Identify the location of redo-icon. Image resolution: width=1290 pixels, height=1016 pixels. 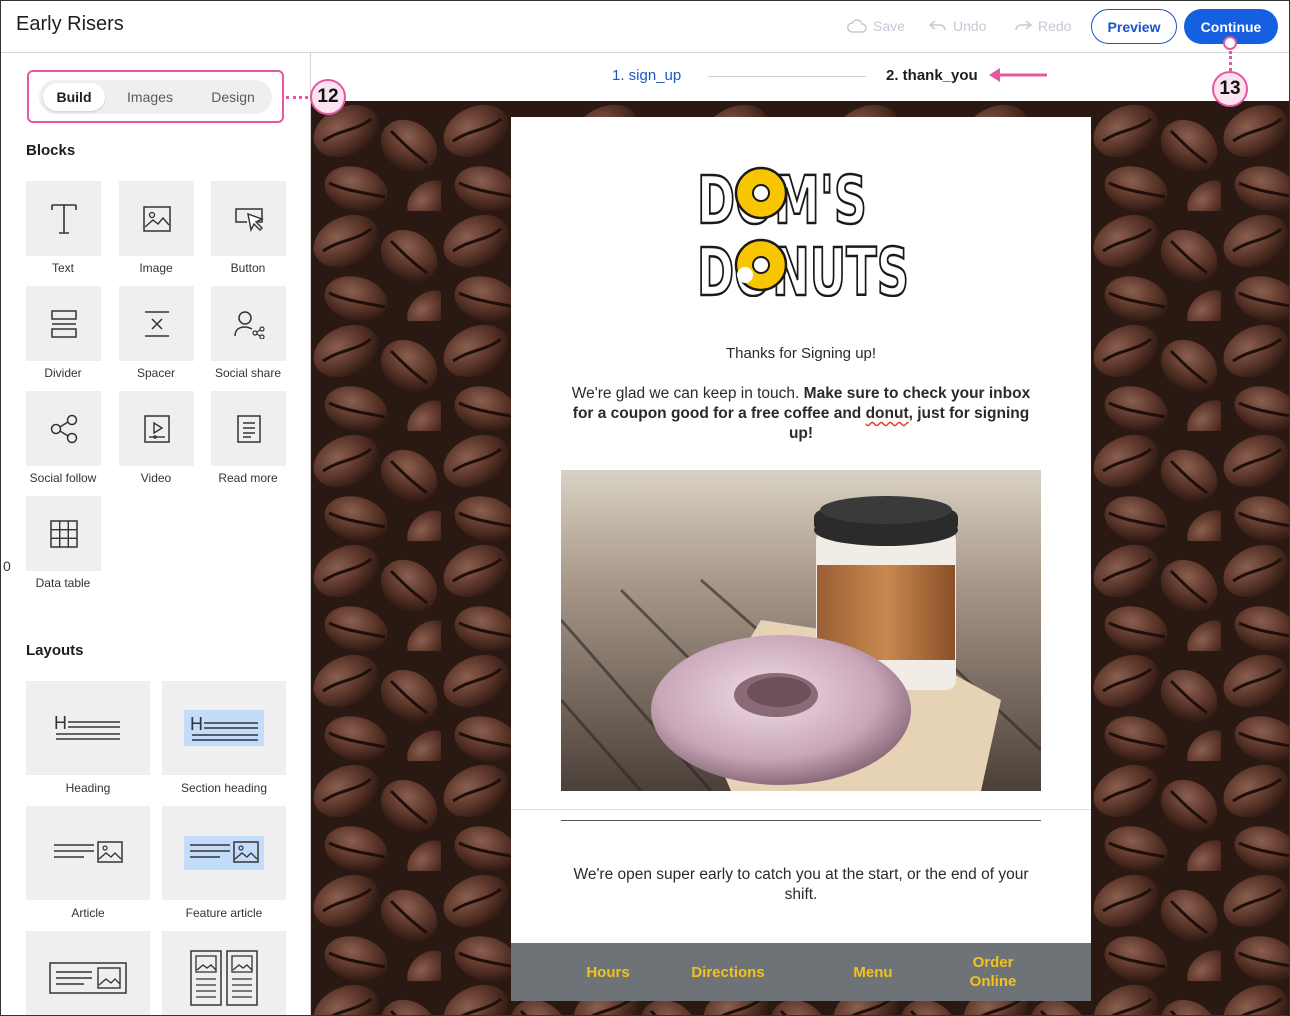
(1023, 25).